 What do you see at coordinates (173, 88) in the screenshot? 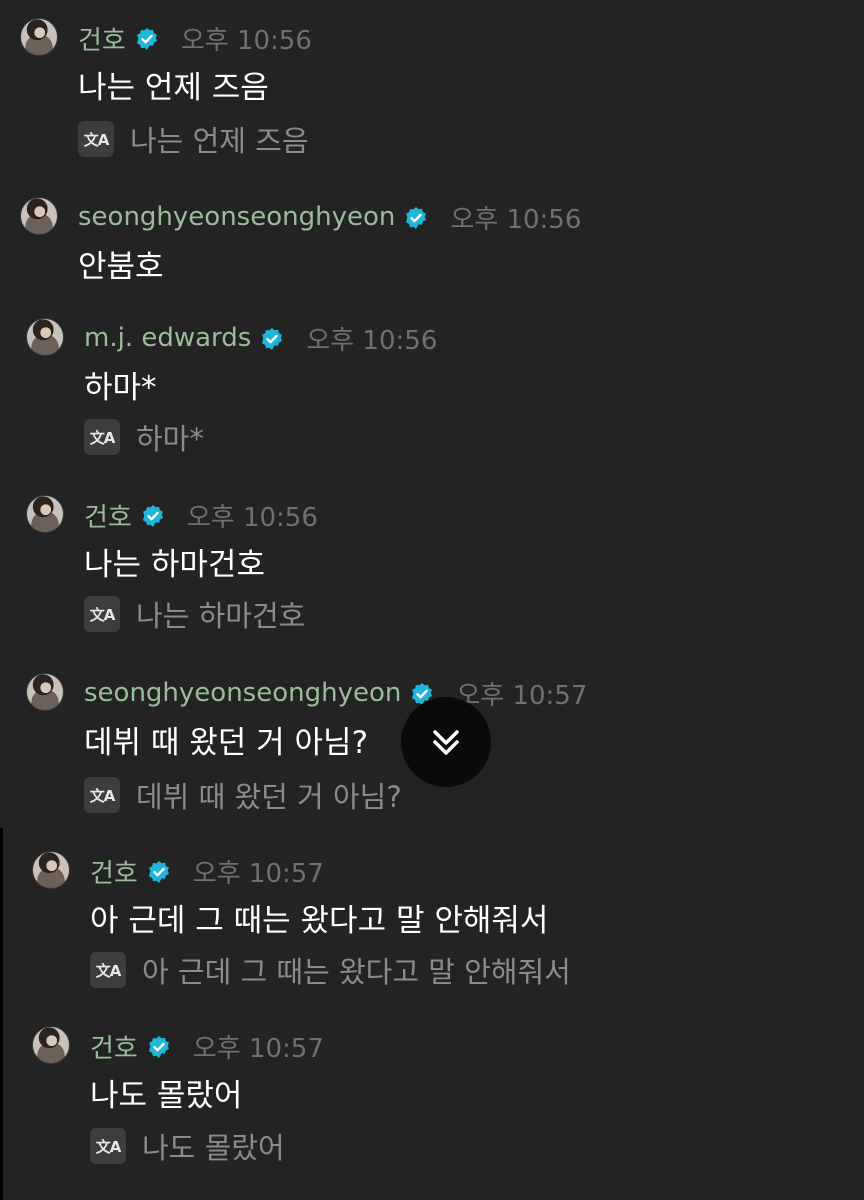
I see `message-text: 나는 언제 즈음` at bounding box center [173, 88].